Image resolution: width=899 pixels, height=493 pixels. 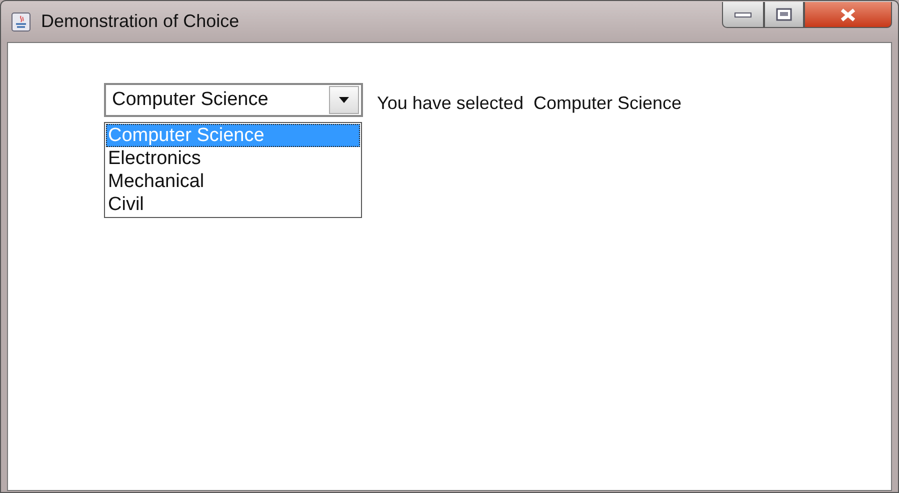 I want to click on app-icon, so click(x=21, y=22).